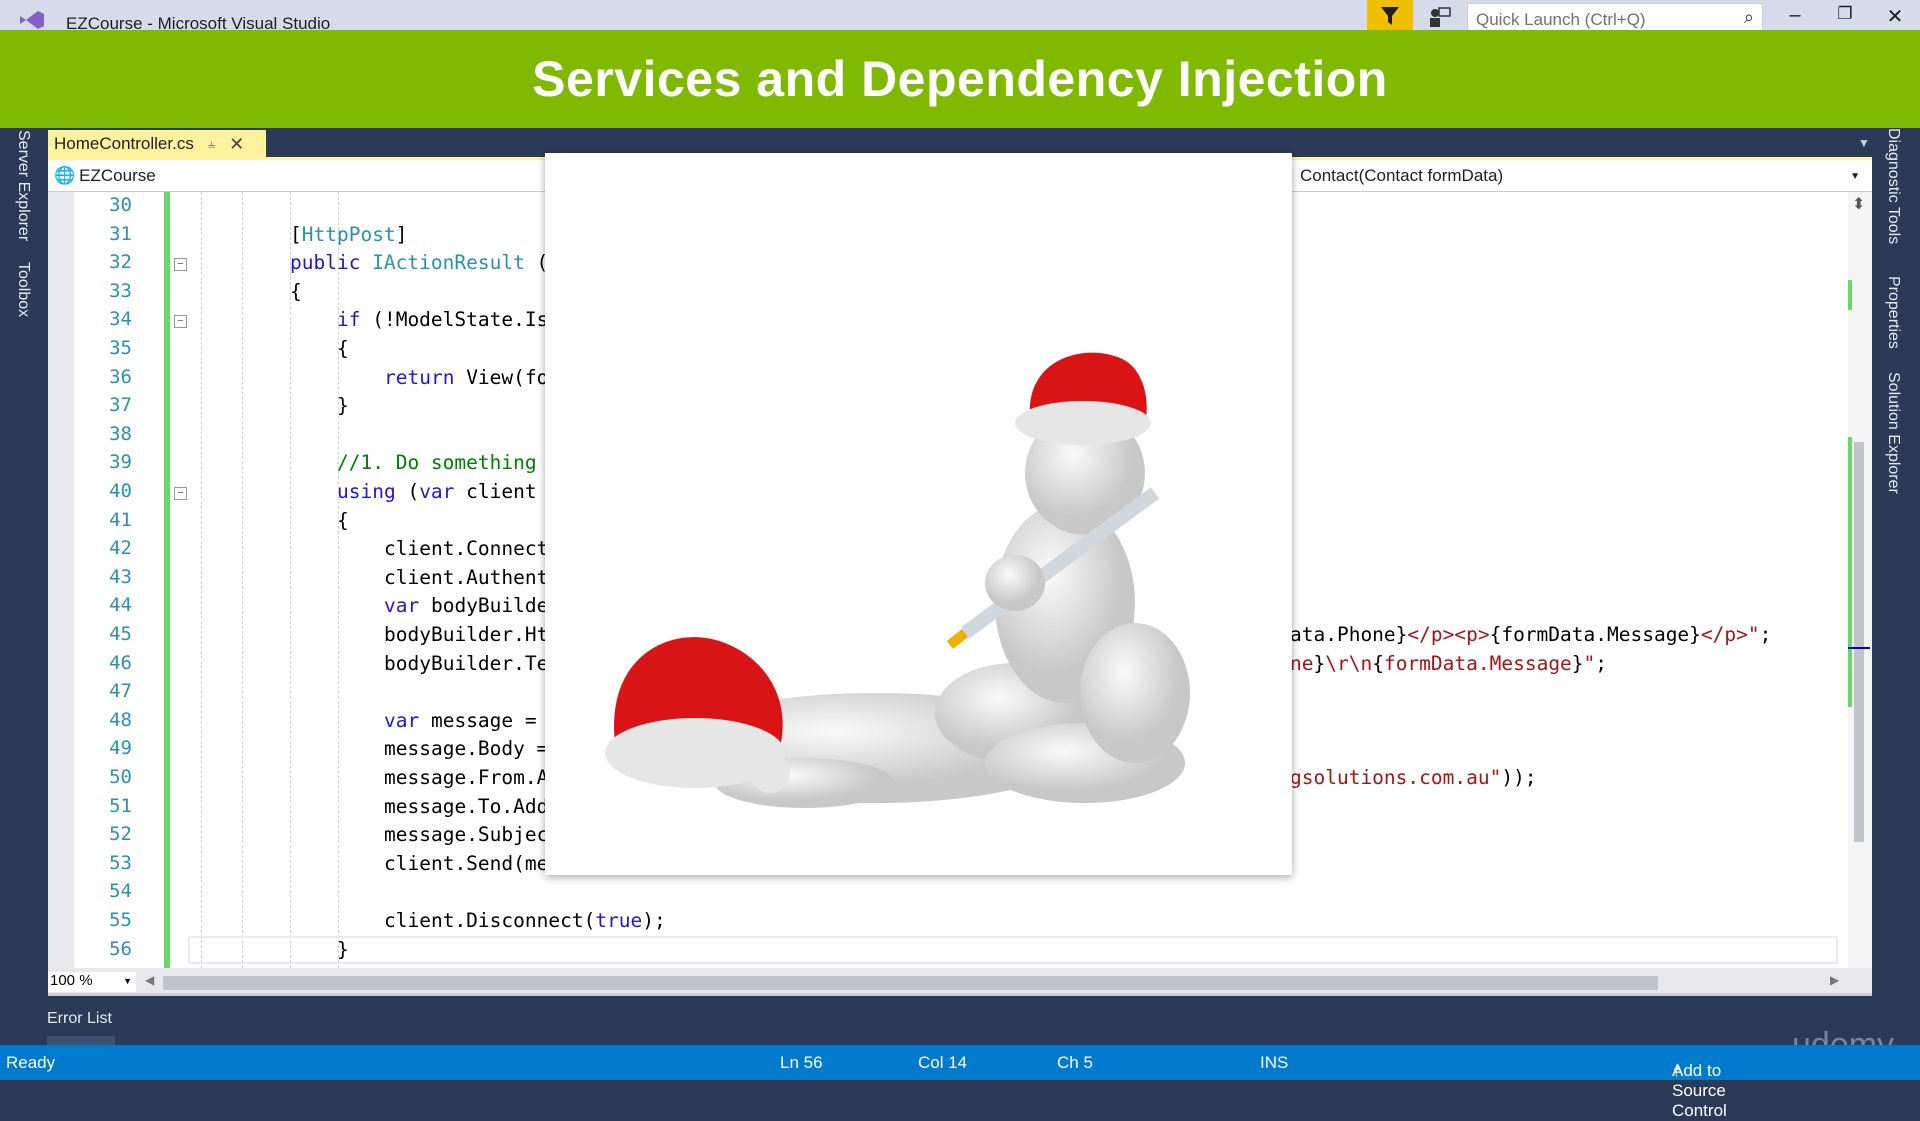 The height and width of the screenshot is (1121, 1920). What do you see at coordinates (1858, 204) in the screenshot?
I see `split-editor-icon: ⬍` at bounding box center [1858, 204].